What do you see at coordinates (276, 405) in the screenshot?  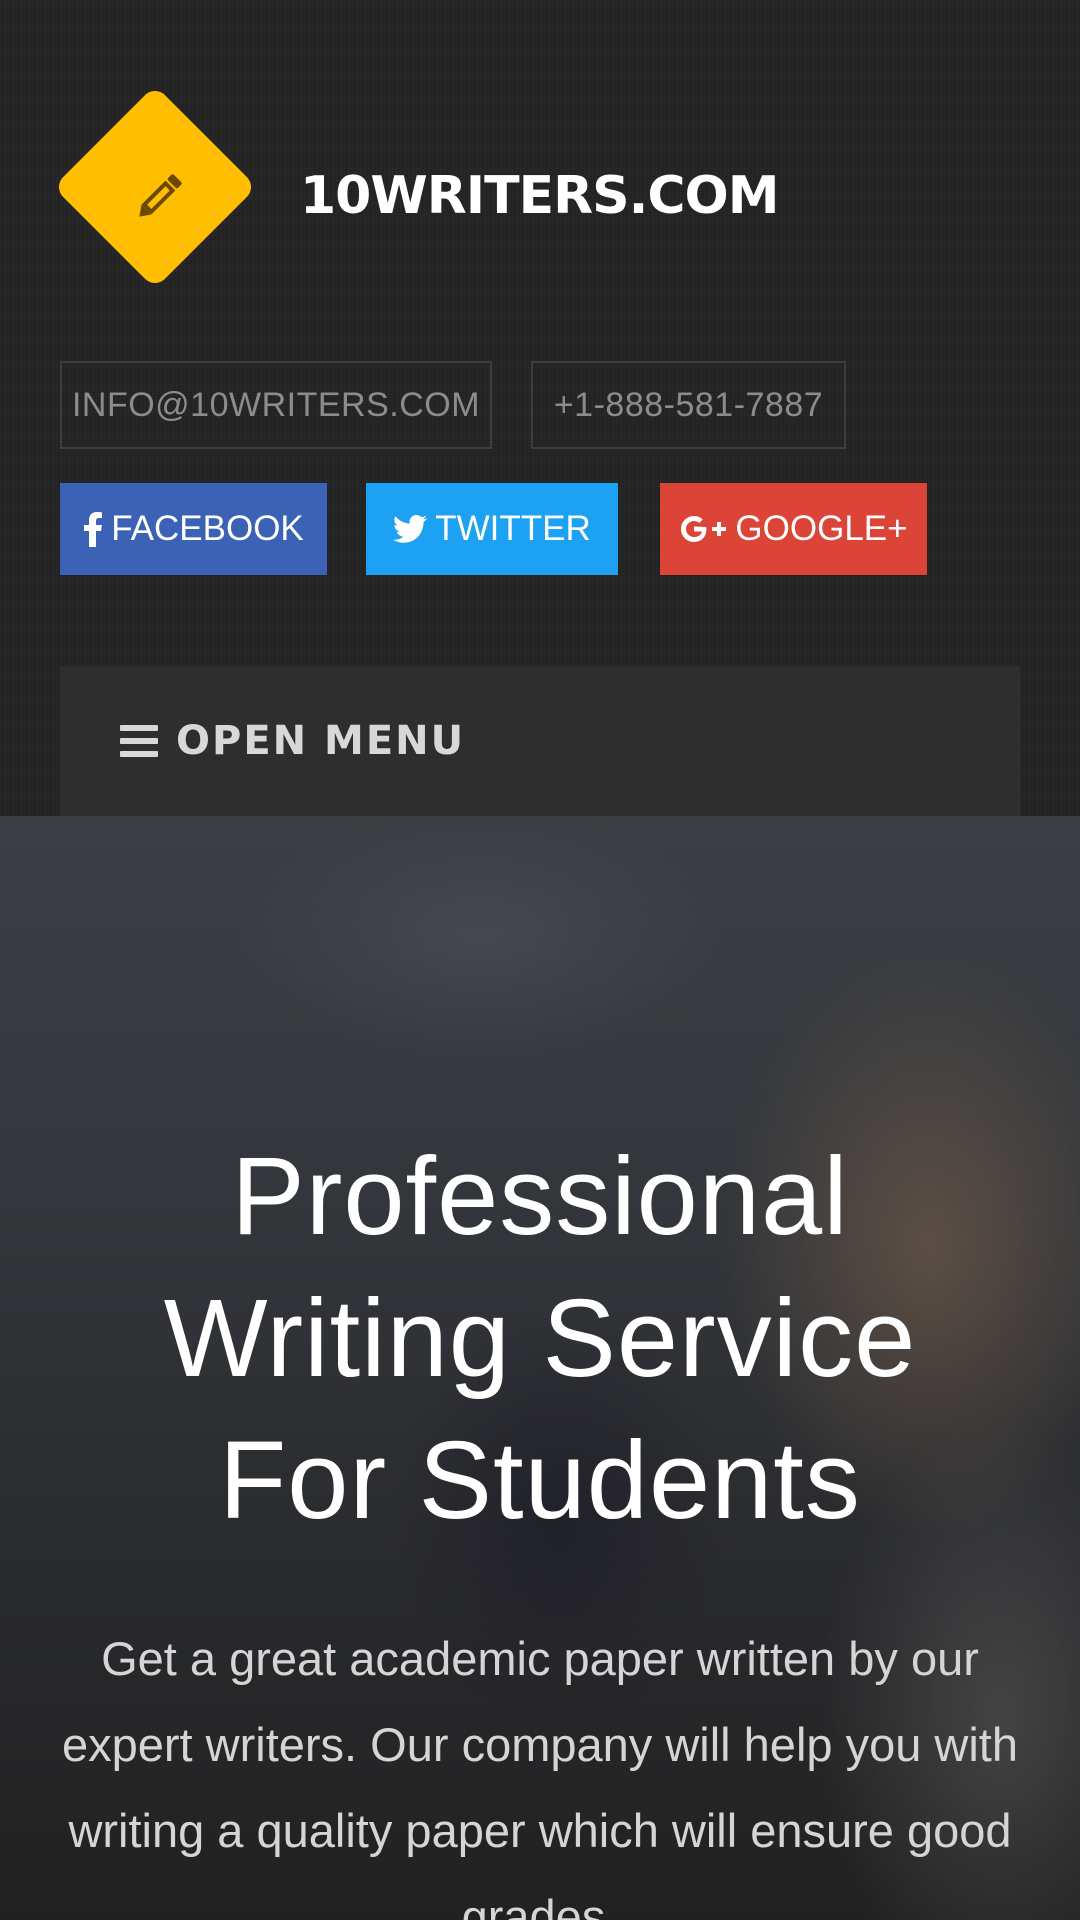 I see `email-link: INFO@10WRITERS.COM` at bounding box center [276, 405].